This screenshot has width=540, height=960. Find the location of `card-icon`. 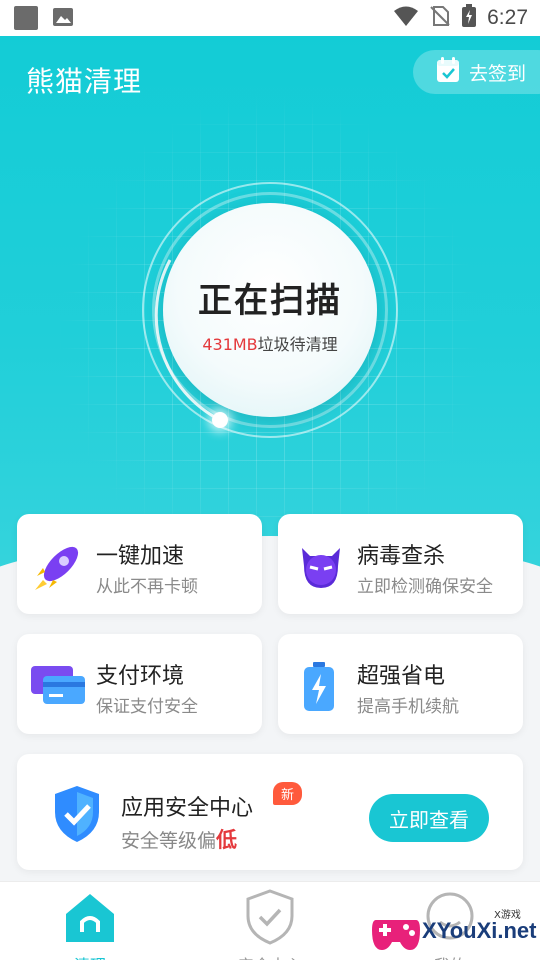

card-icon is located at coordinates (59, 688).